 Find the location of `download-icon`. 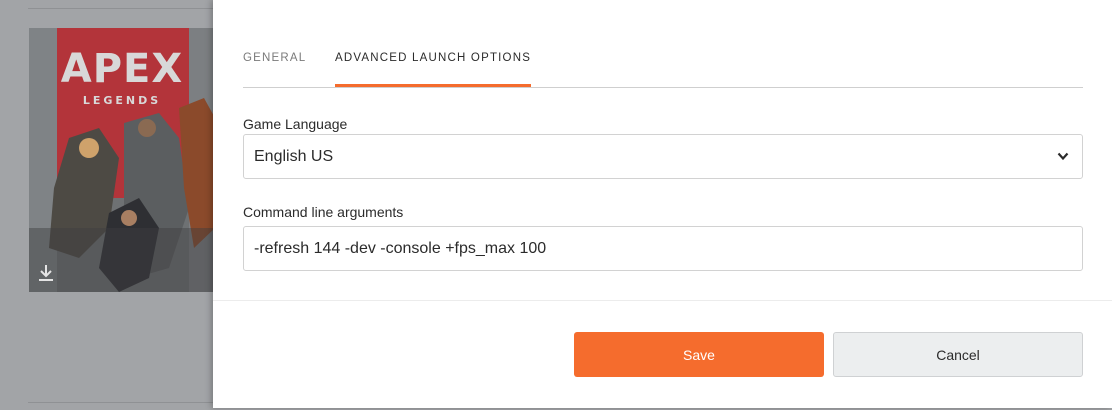

download-icon is located at coordinates (46, 273).